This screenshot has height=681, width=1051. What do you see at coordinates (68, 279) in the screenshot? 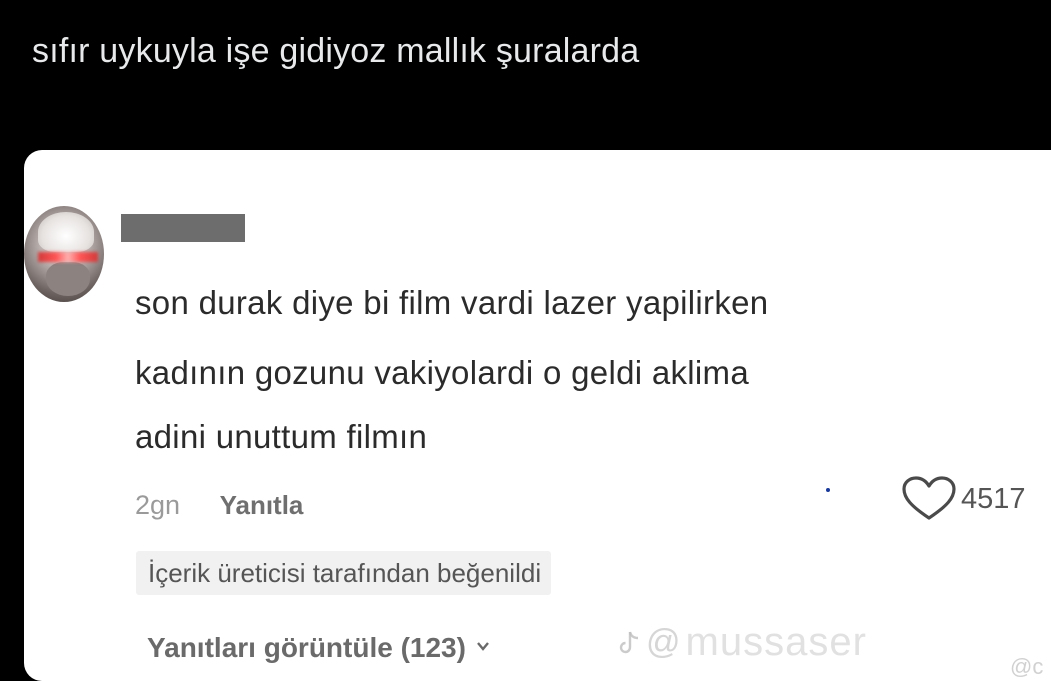
I see `avatar-face` at bounding box center [68, 279].